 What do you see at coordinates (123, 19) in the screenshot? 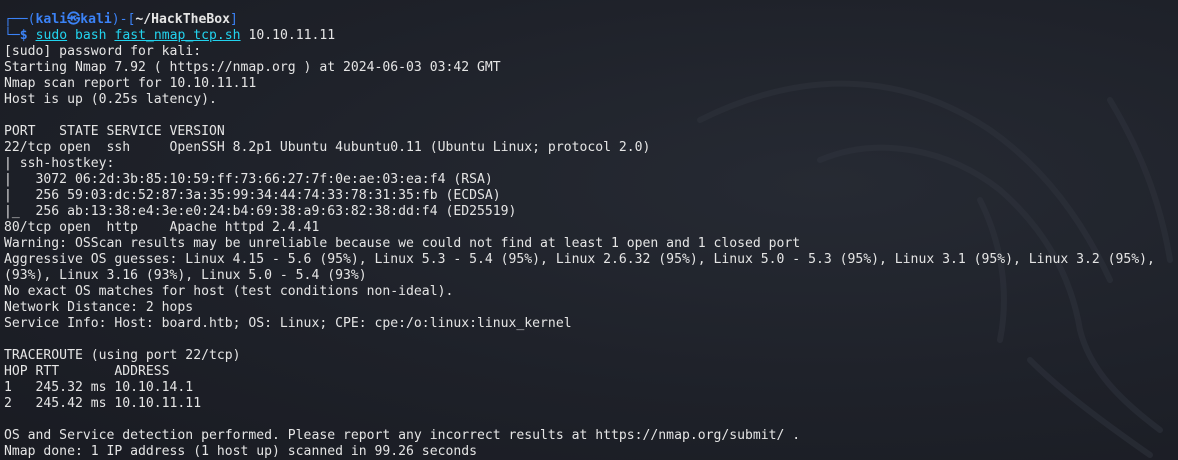
I see `prompt-frame-mid: )-[` at bounding box center [123, 19].